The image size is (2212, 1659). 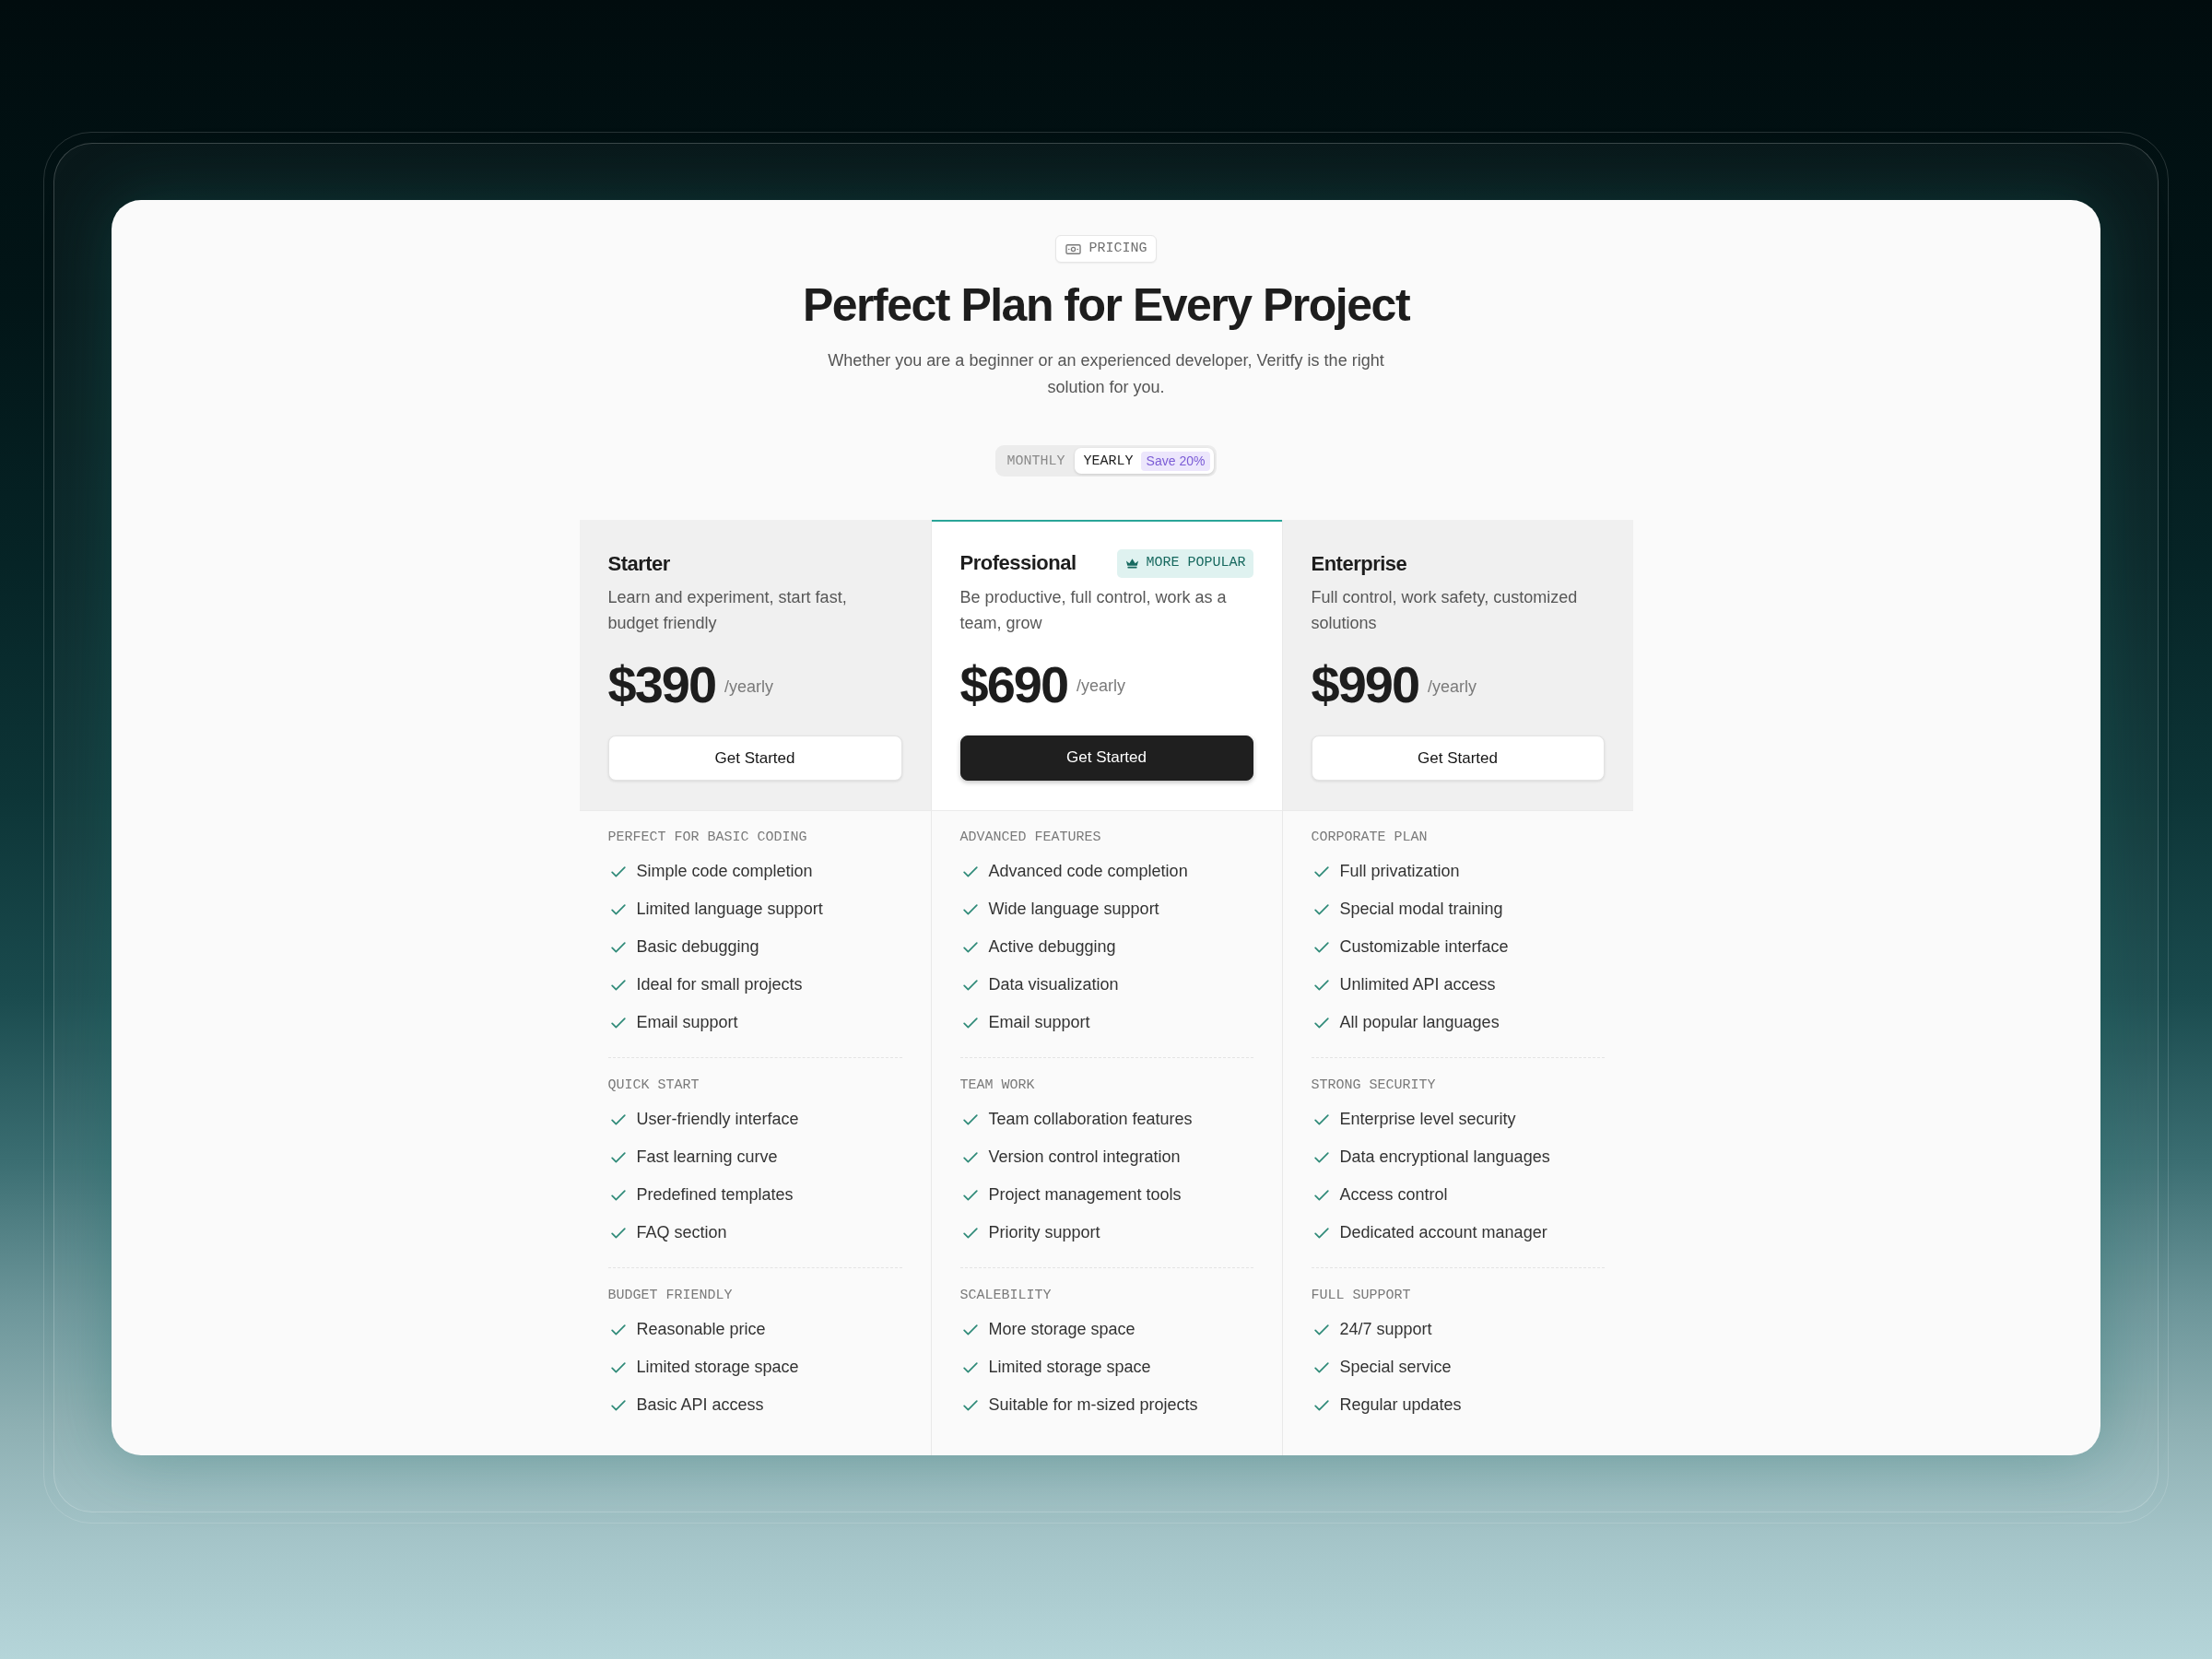 I want to click on feature-text: Team collaboration features, so click(x=1090, y=1119).